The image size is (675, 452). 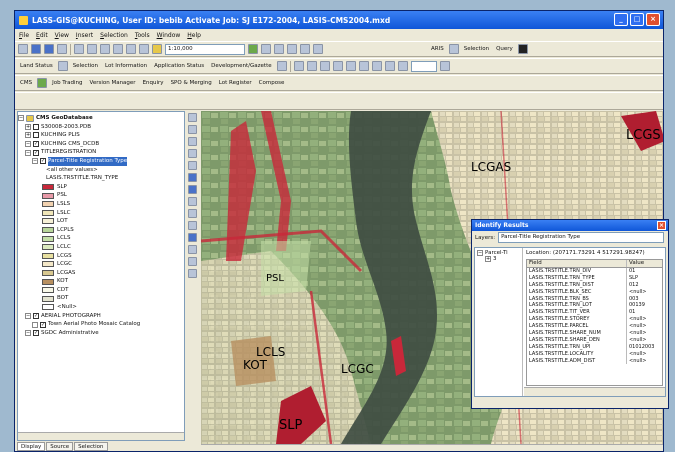 I want to click on tool-i-icon, so click(x=363, y=66).